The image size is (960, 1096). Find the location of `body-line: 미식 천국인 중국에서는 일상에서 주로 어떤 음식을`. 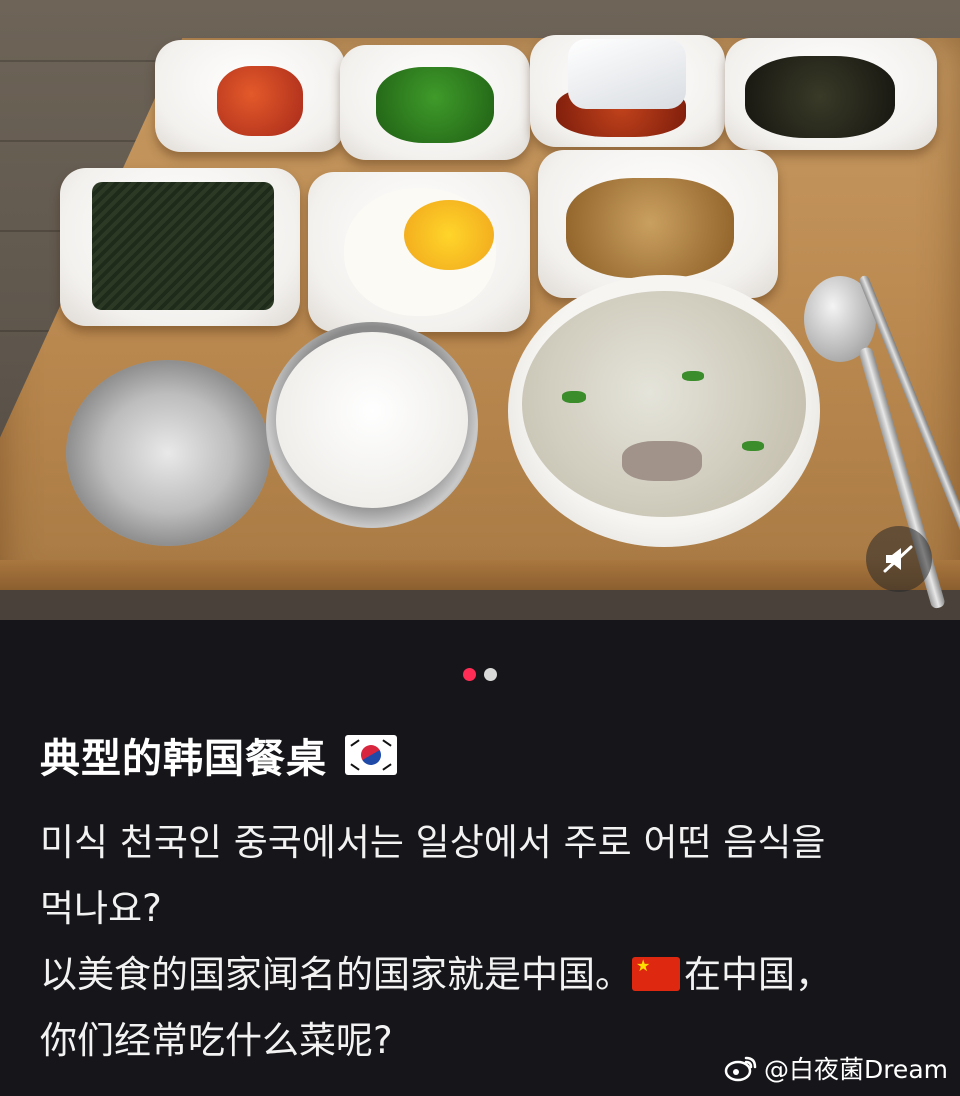

body-line: 미식 천국인 중국에서는 일상에서 주로 어떤 음식을 is located at coordinates (433, 842).